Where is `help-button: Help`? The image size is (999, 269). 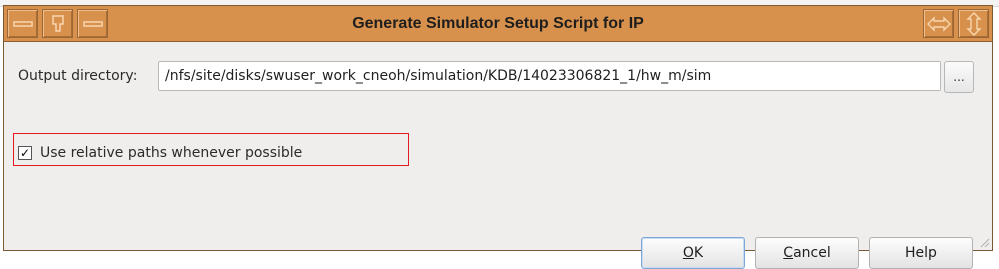 help-button: Help is located at coordinates (921, 253).